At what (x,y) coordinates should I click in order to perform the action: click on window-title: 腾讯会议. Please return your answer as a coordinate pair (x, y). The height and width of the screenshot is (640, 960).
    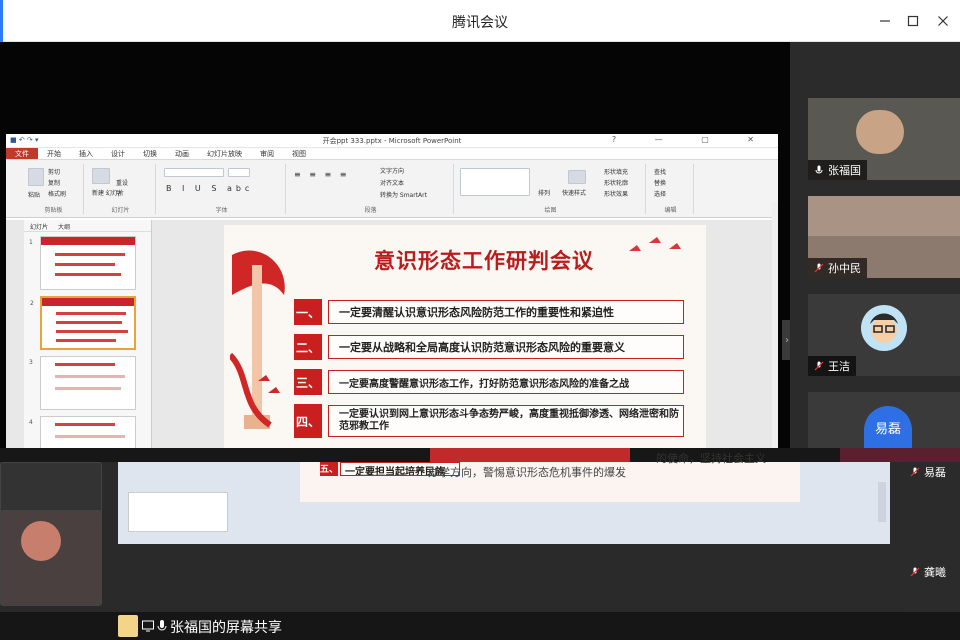
    Looking at the image, I should click on (480, 23).